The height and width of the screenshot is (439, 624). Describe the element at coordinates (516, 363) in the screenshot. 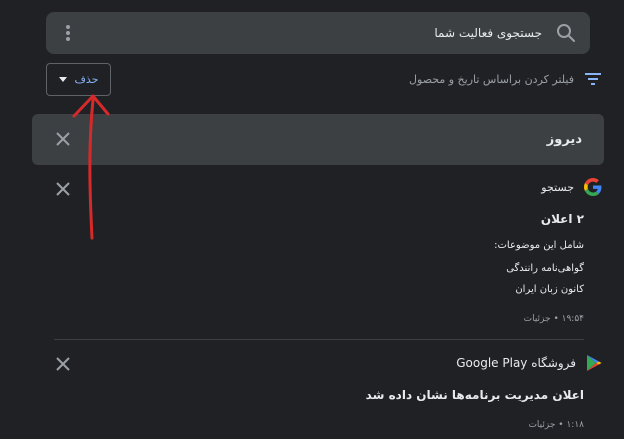

I see `entry-source-label: فروشگاه Google Play` at that location.